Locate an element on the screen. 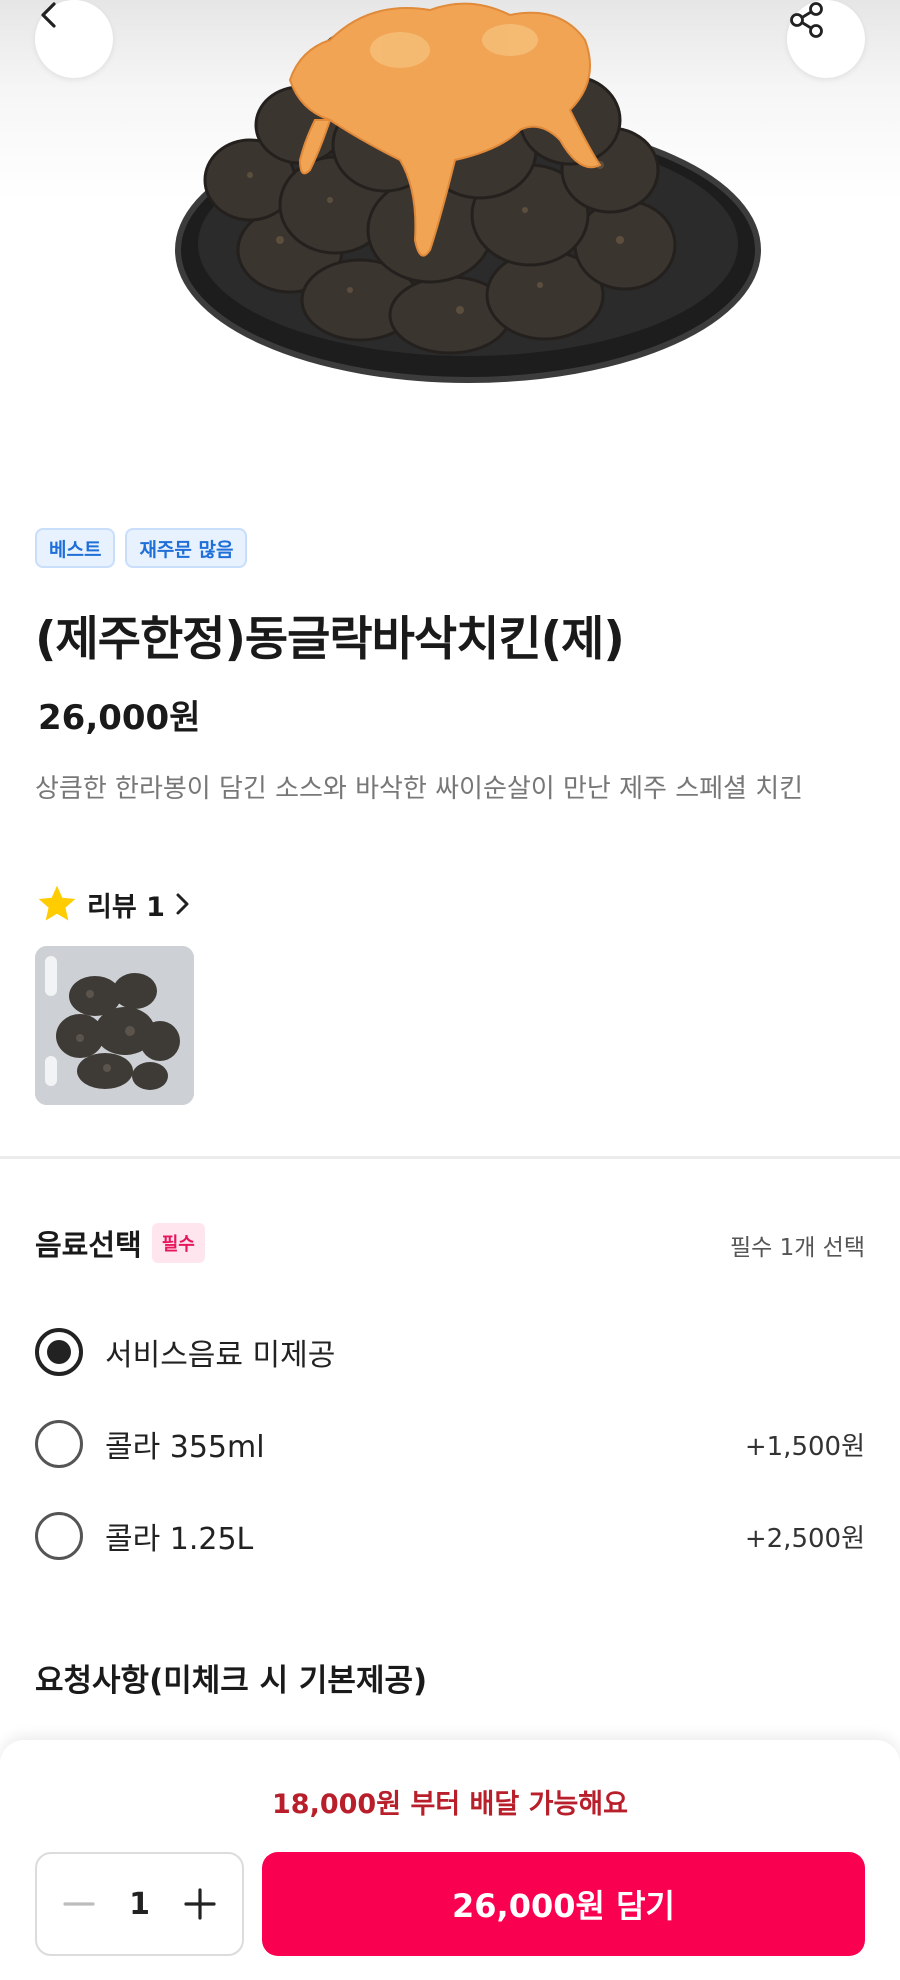 The height and width of the screenshot is (1980, 900). beverage-section-title: 음료선택 필수 is located at coordinates (120, 1243).